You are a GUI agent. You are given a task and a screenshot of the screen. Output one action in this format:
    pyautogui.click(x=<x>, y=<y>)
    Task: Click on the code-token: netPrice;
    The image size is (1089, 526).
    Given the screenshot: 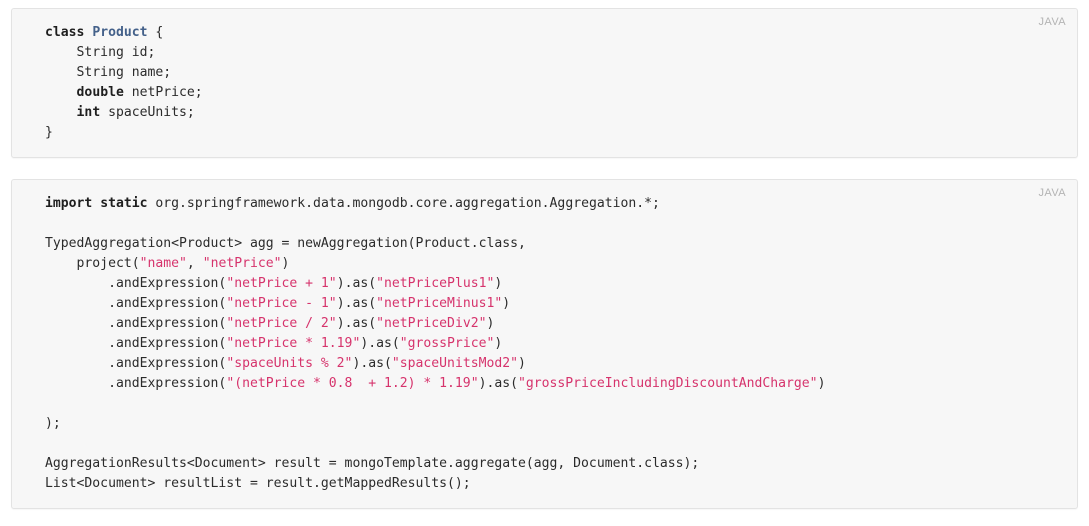 What is the action you would take?
    pyautogui.click(x=163, y=92)
    